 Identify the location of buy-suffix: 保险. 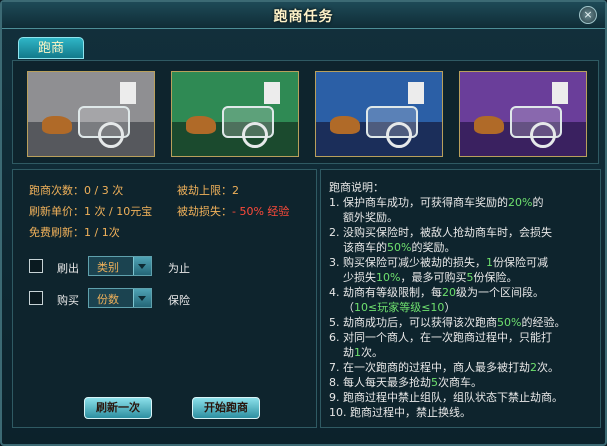
(179, 300).